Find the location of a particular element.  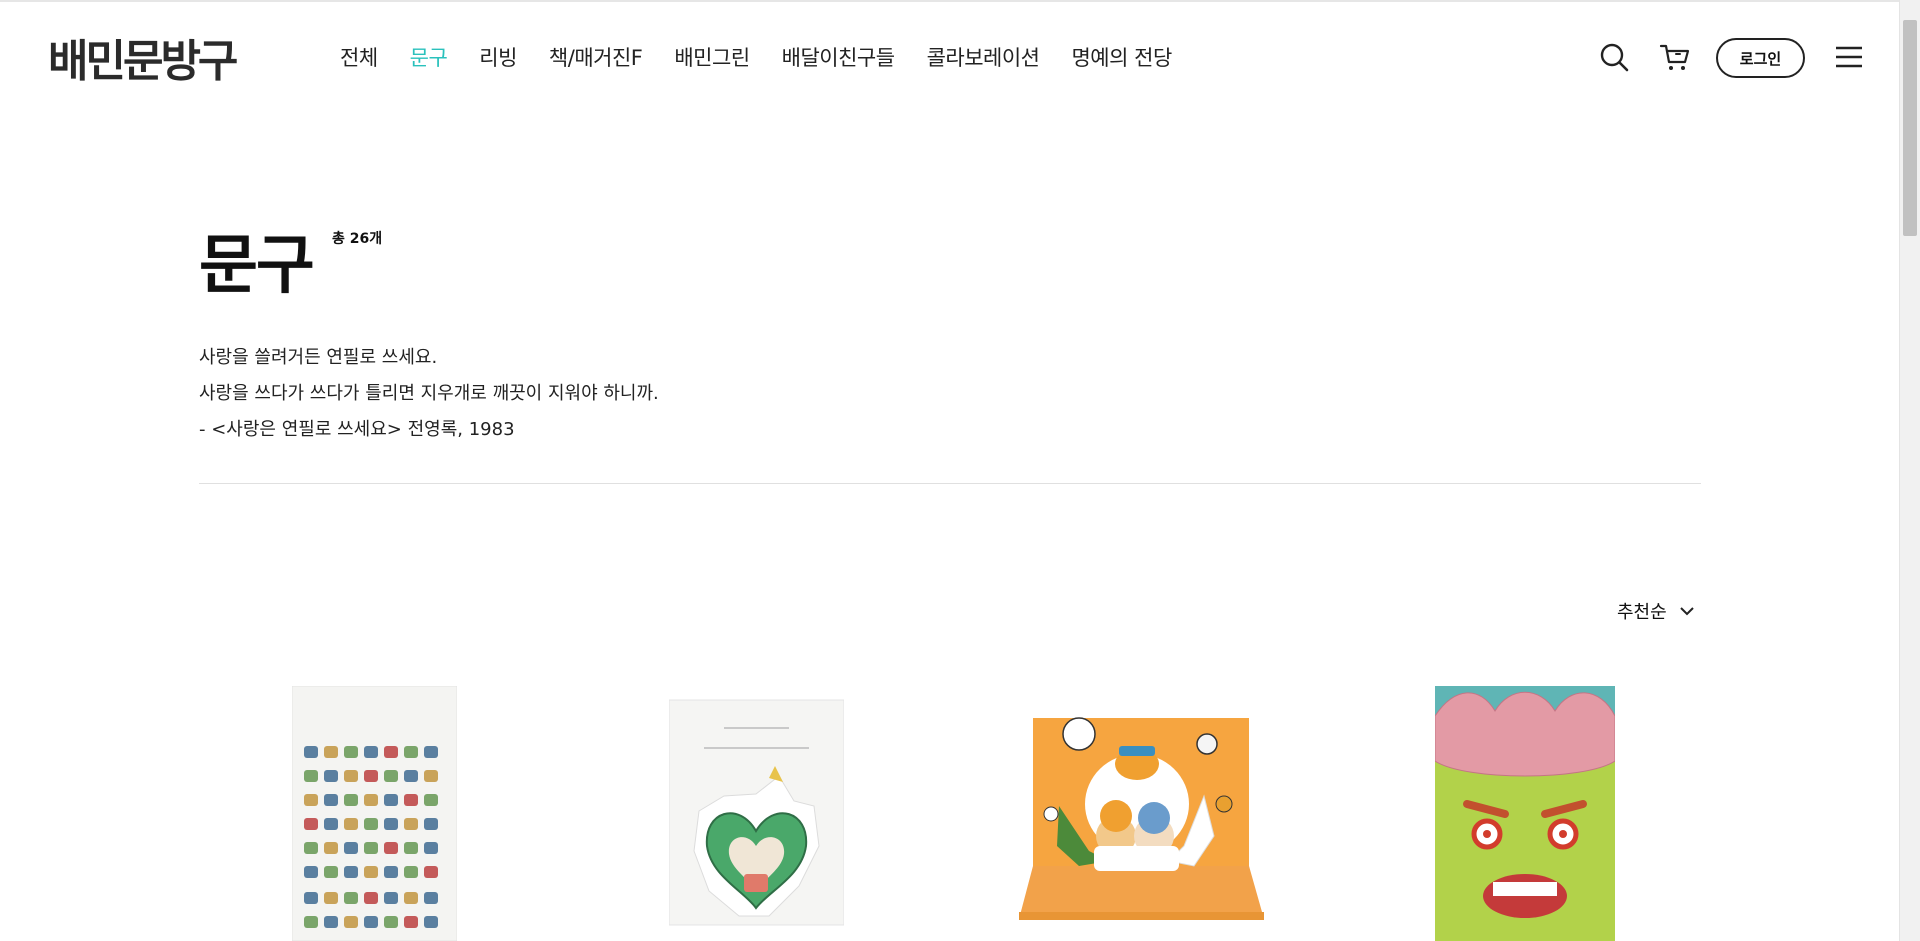

description-line-2: 사랑을 쓰다가 쓰다가 틀리면 지우개로 깨끗이 지워야 하니까. is located at coordinates (429, 393).